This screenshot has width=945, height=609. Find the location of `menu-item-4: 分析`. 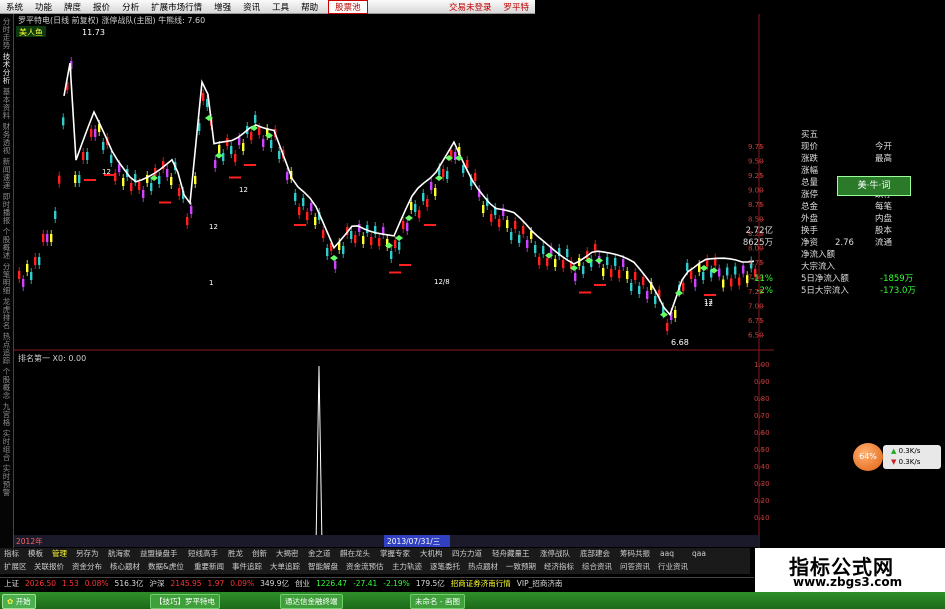

menu-item-4: 分析 is located at coordinates (130, 7).